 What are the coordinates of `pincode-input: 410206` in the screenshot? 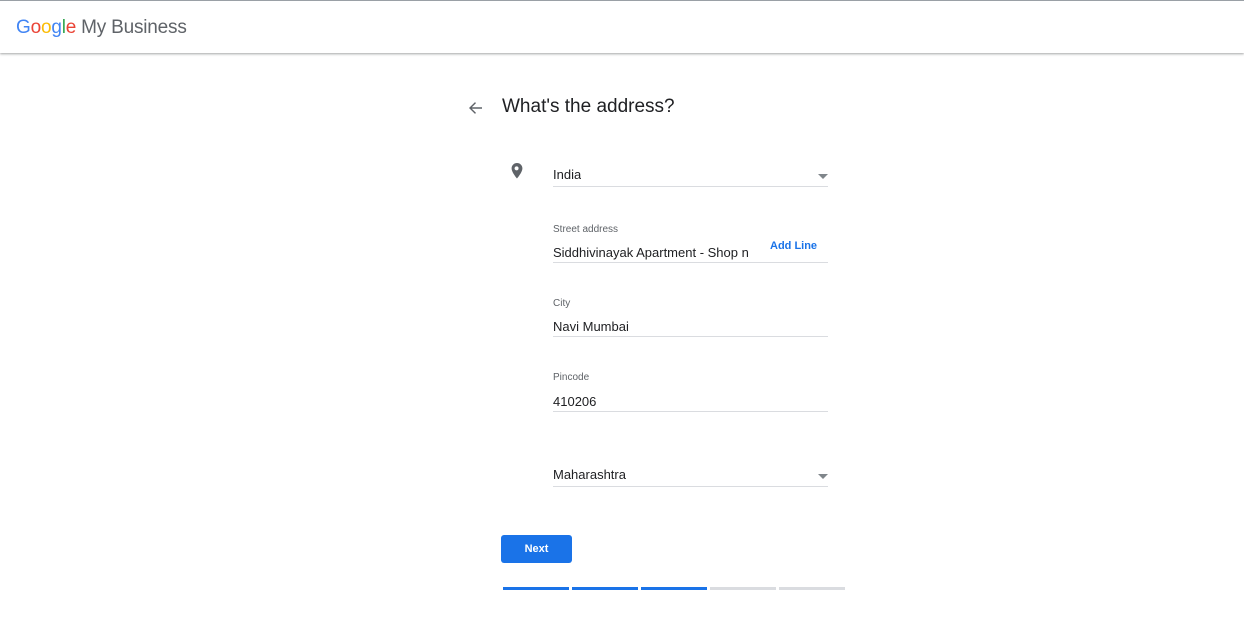 It's located at (574, 401).